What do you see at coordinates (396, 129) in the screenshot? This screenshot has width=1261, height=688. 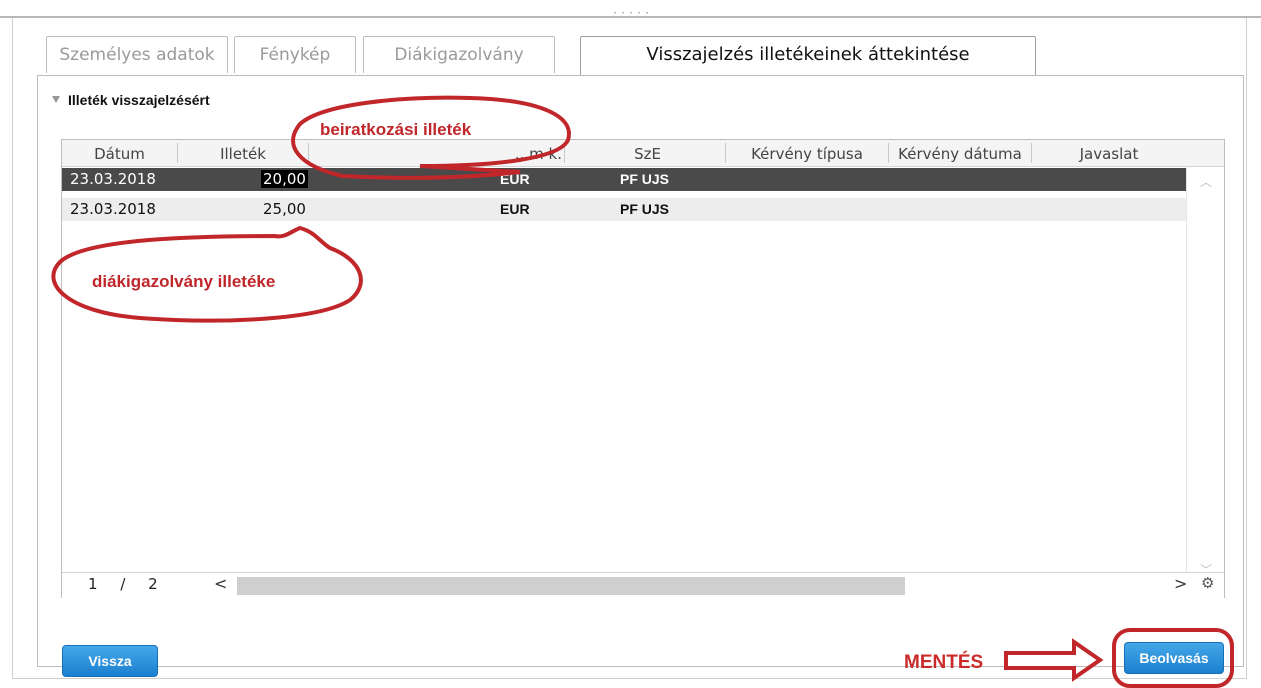 I see `callout-top-text: beiratkozási illeték` at bounding box center [396, 129].